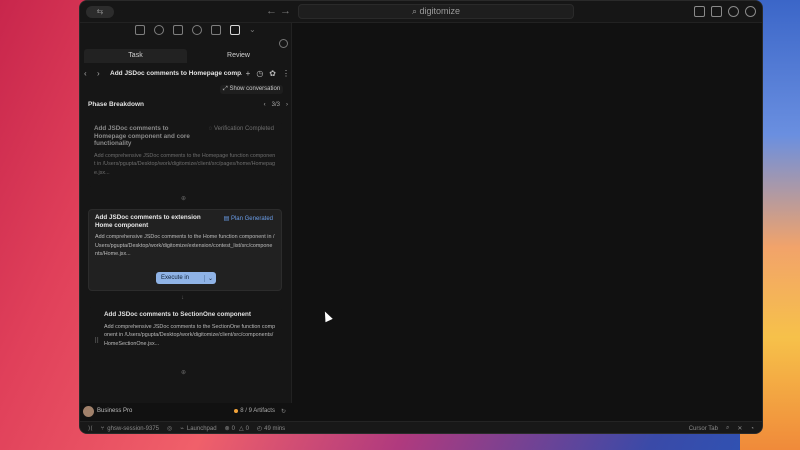 This screenshot has width=800, height=450. I want to click on warning-icon: △, so click(241, 429).